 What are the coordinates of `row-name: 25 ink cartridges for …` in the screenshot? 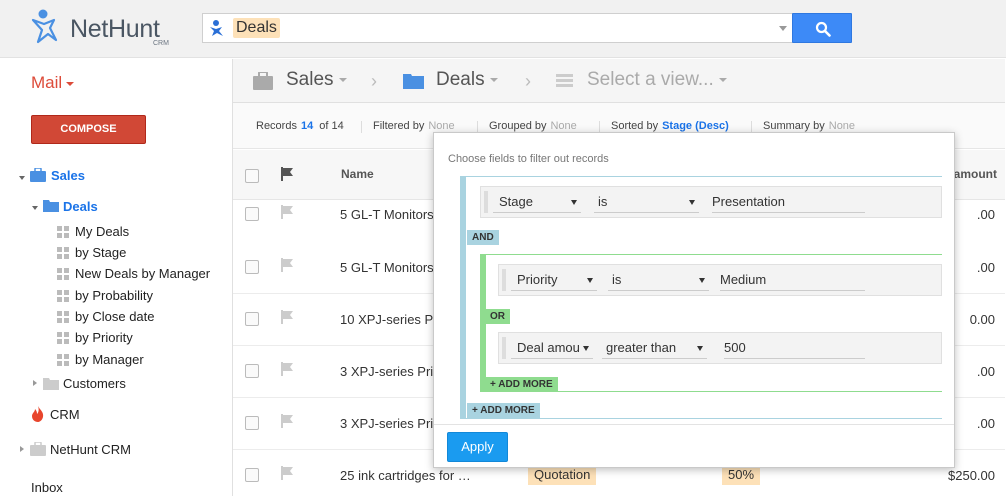 It's located at (405, 475).